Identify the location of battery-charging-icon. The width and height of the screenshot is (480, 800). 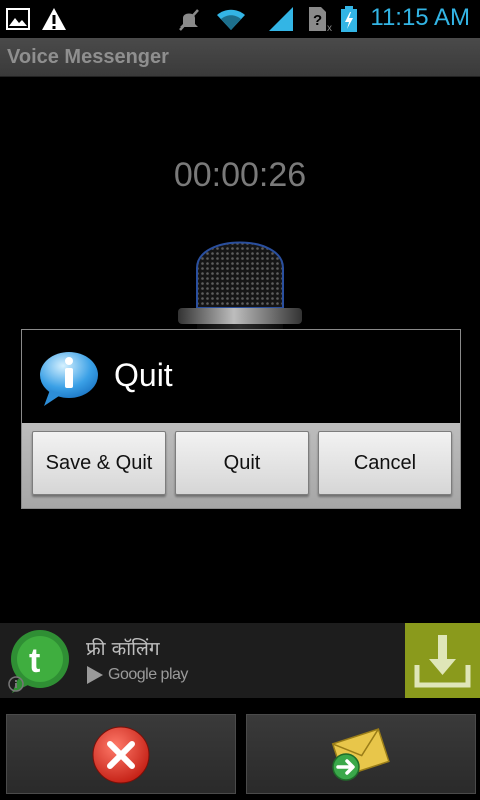
(349, 19).